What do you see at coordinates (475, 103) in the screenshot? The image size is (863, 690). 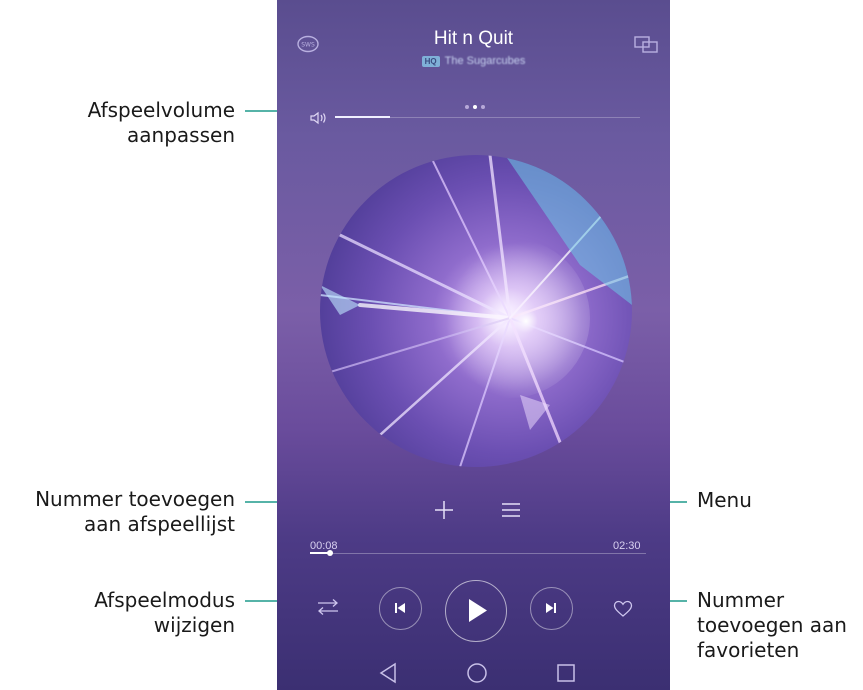 I see `page-indicator` at bounding box center [475, 103].